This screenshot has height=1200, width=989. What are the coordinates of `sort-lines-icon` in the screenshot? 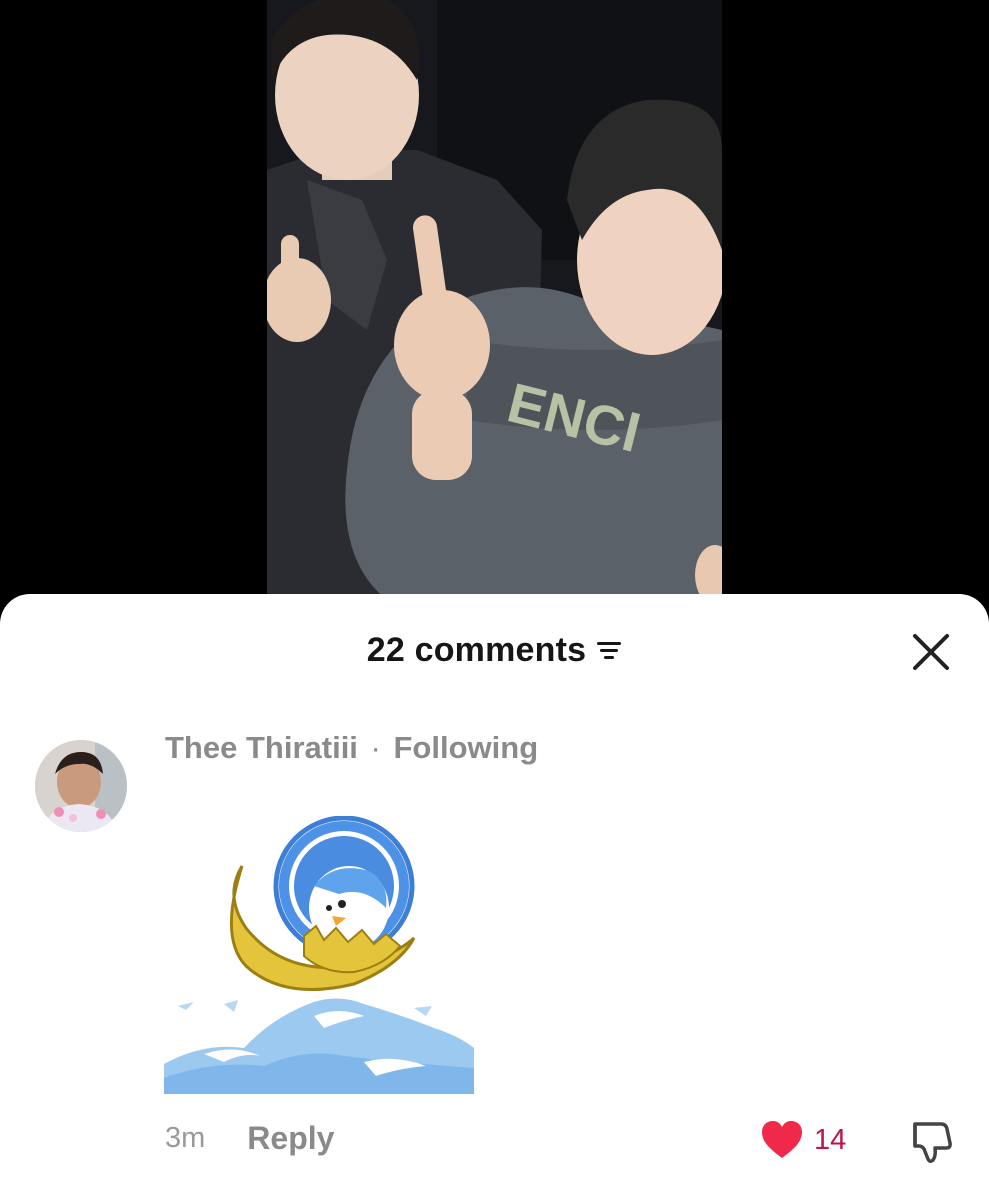 It's located at (609, 650).